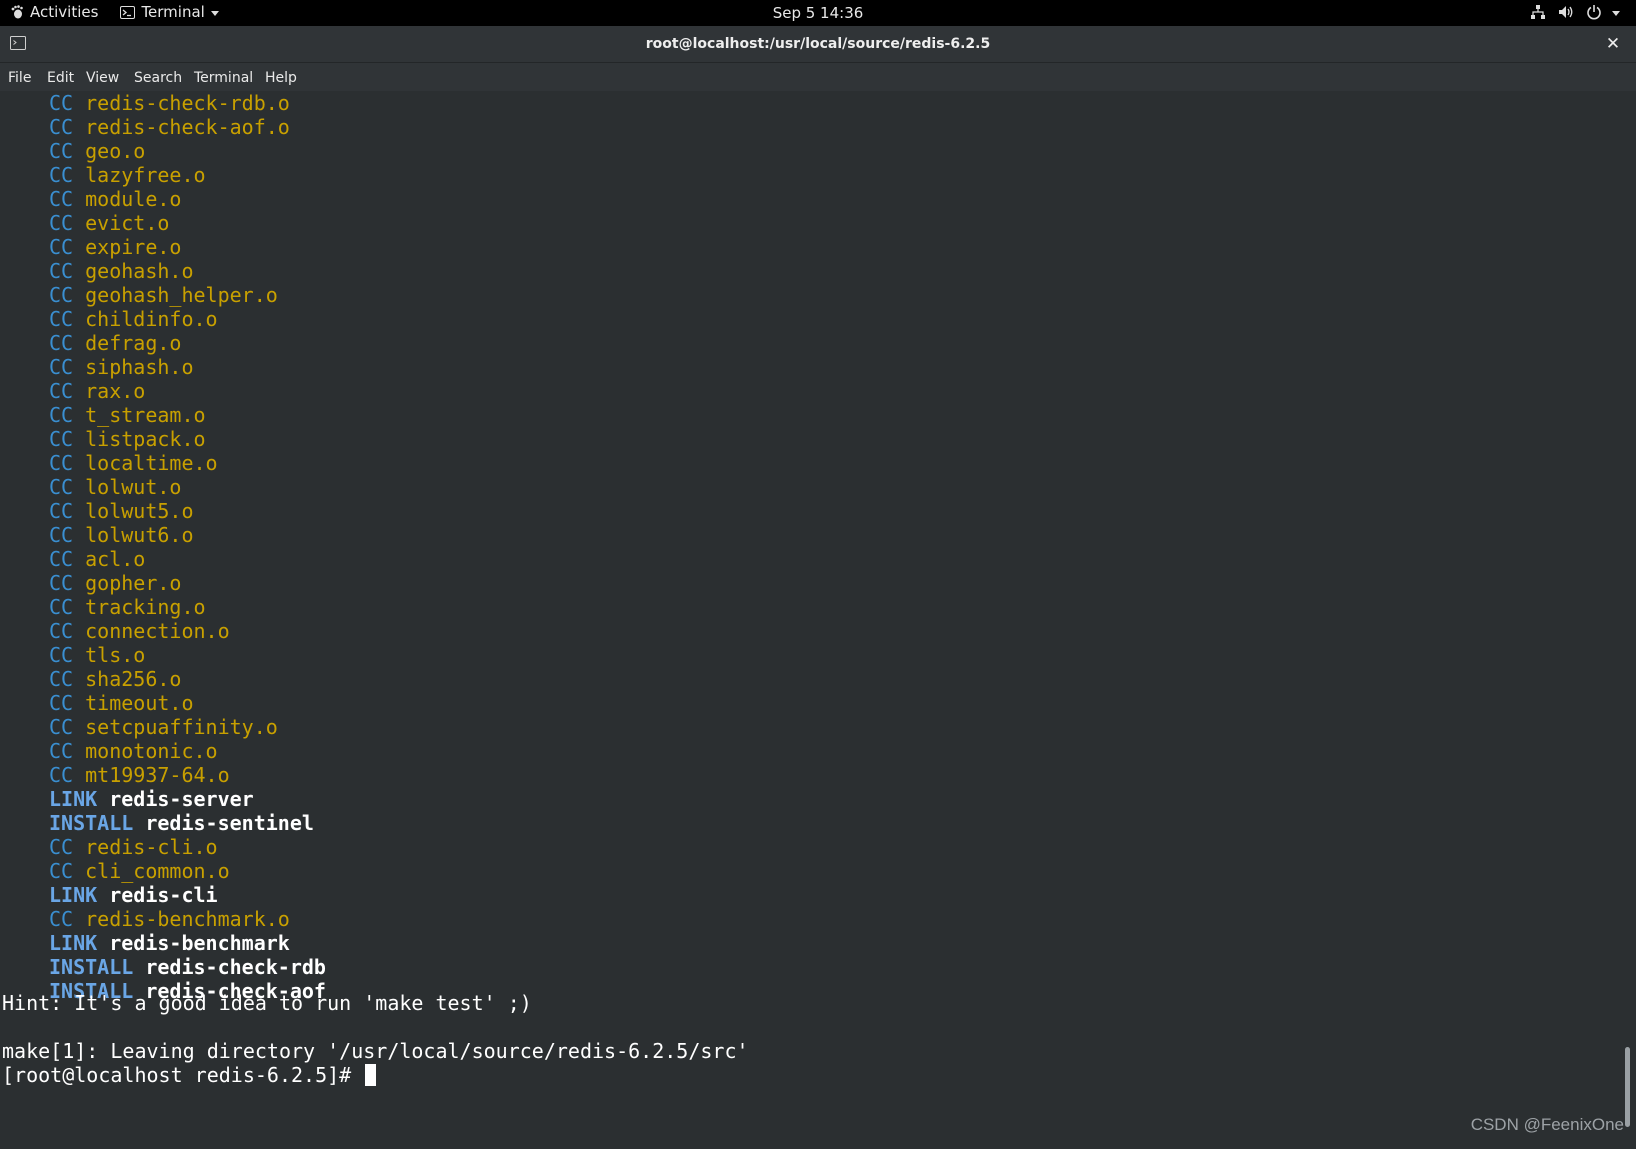  What do you see at coordinates (151, 463) in the screenshot?
I see `build-step-target: localtime.o` at bounding box center [151, 463].